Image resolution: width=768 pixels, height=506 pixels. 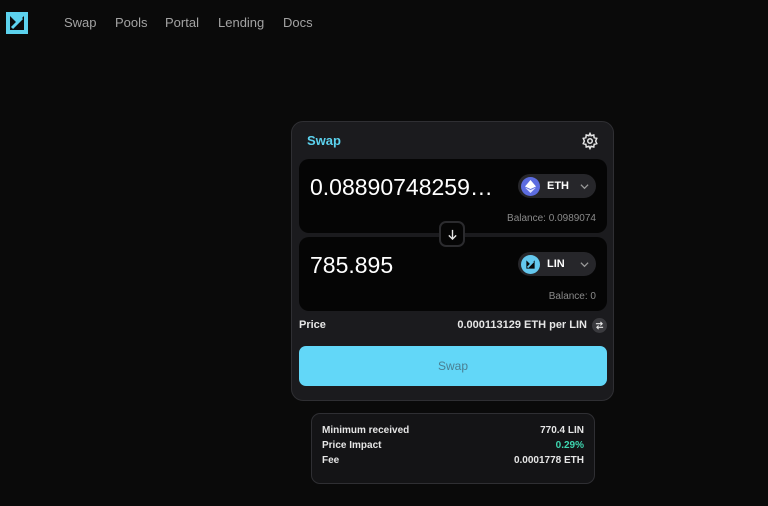 What do you see at coordinates (80, 22) in the screenshot?
I see `nav-swap: Swap` at bounding box center [80, 22].